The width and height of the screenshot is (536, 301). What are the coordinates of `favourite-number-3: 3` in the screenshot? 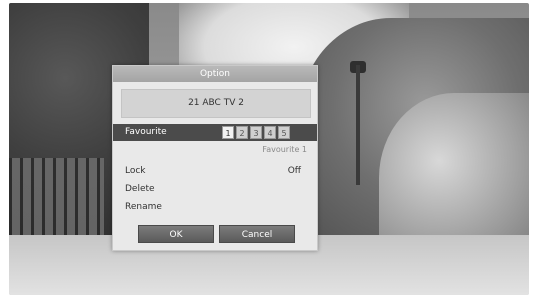 It's located at (256, 132).